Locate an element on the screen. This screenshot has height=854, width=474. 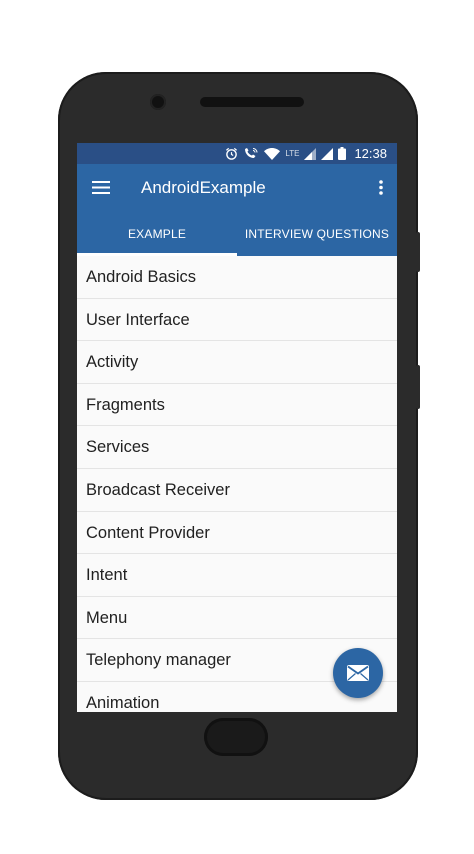
alarm-icon is located at coordinates (232, 153).